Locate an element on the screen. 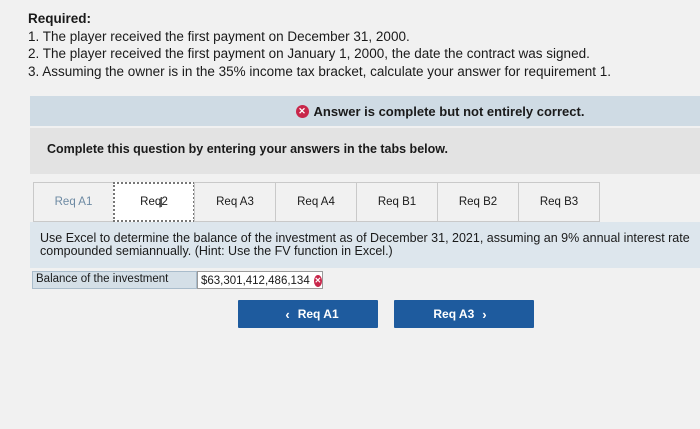 The height and width of the screenshot is (429, 700). tab-req-b1: Req B1 is located at coordinates (397, 202).